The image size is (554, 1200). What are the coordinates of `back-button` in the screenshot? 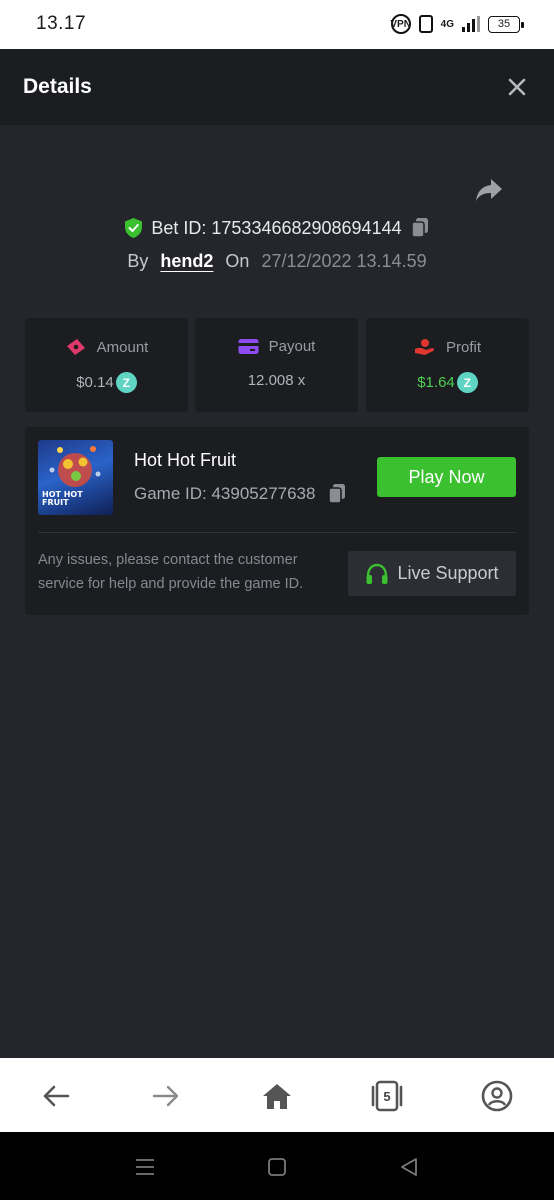 It's located at (56, 1096).